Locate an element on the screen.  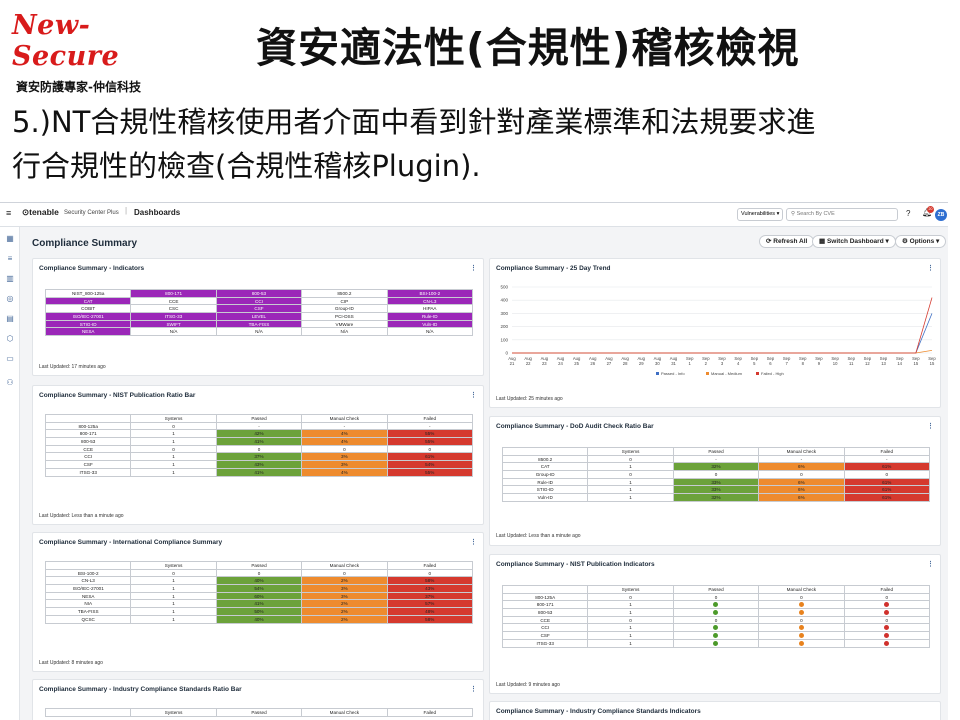
table-row: CN-L3 1 40% 2% 58% is located at coordinates (259, 581).